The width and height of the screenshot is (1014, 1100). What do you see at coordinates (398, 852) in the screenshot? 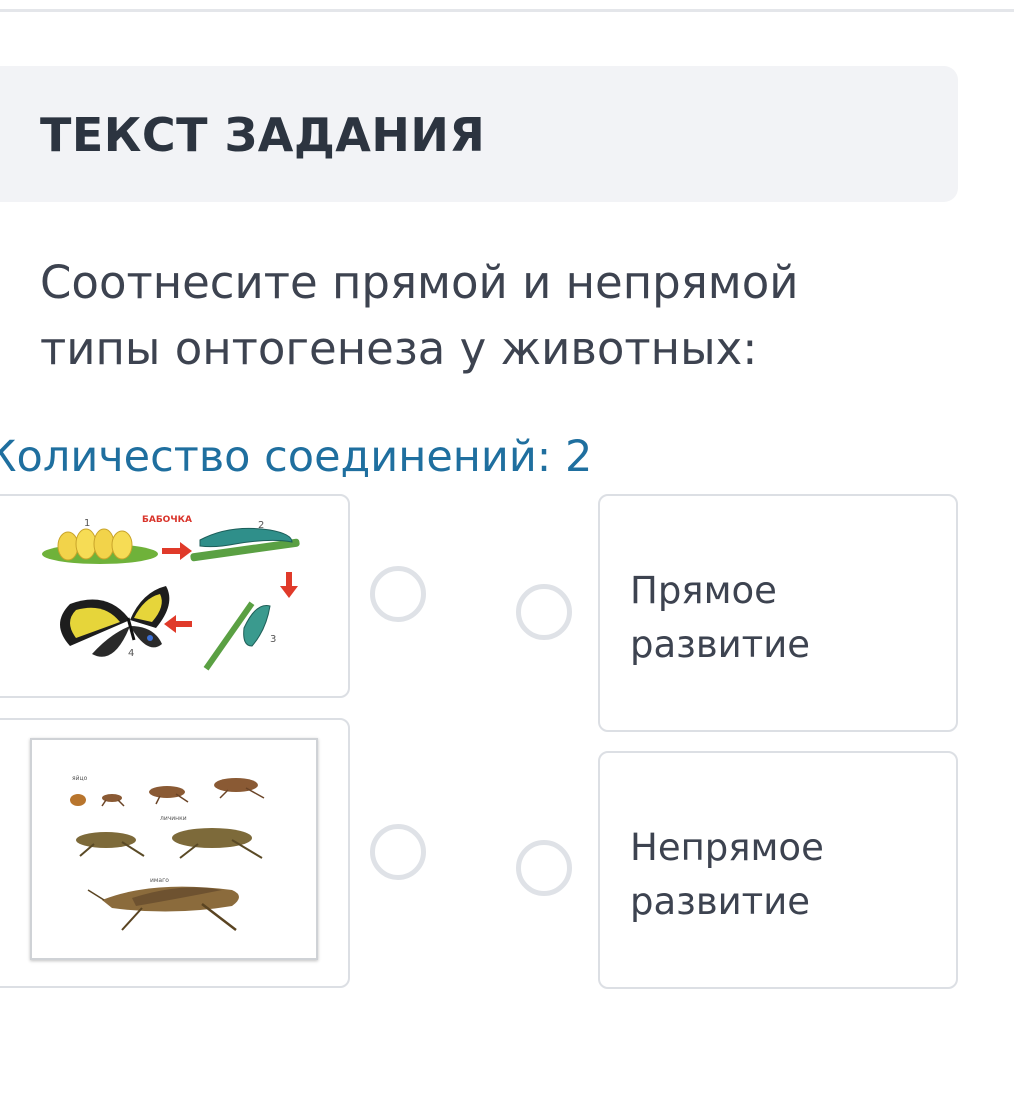
I see `left-item-2-connector` at bounding box center [398, 852].